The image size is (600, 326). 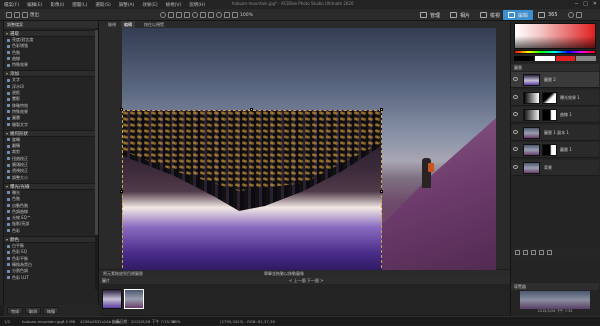 I want to click on done-button: 完成, so click(x=15, y=310).